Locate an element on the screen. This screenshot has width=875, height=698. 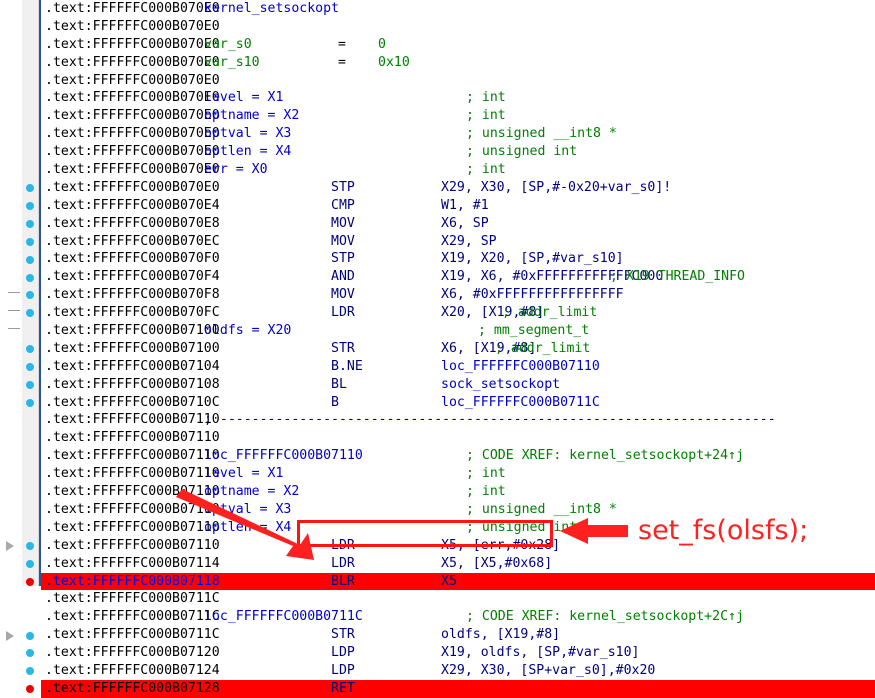
line-label: var_s0 is located at coordinates (228, 45).